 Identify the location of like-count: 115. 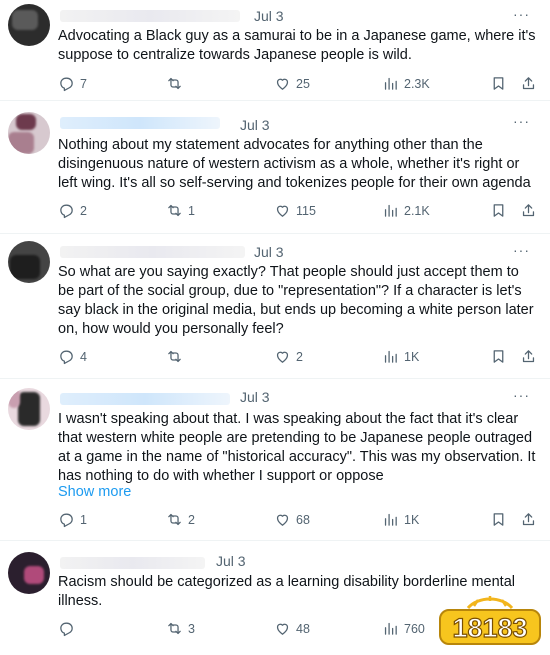
(306, 210).